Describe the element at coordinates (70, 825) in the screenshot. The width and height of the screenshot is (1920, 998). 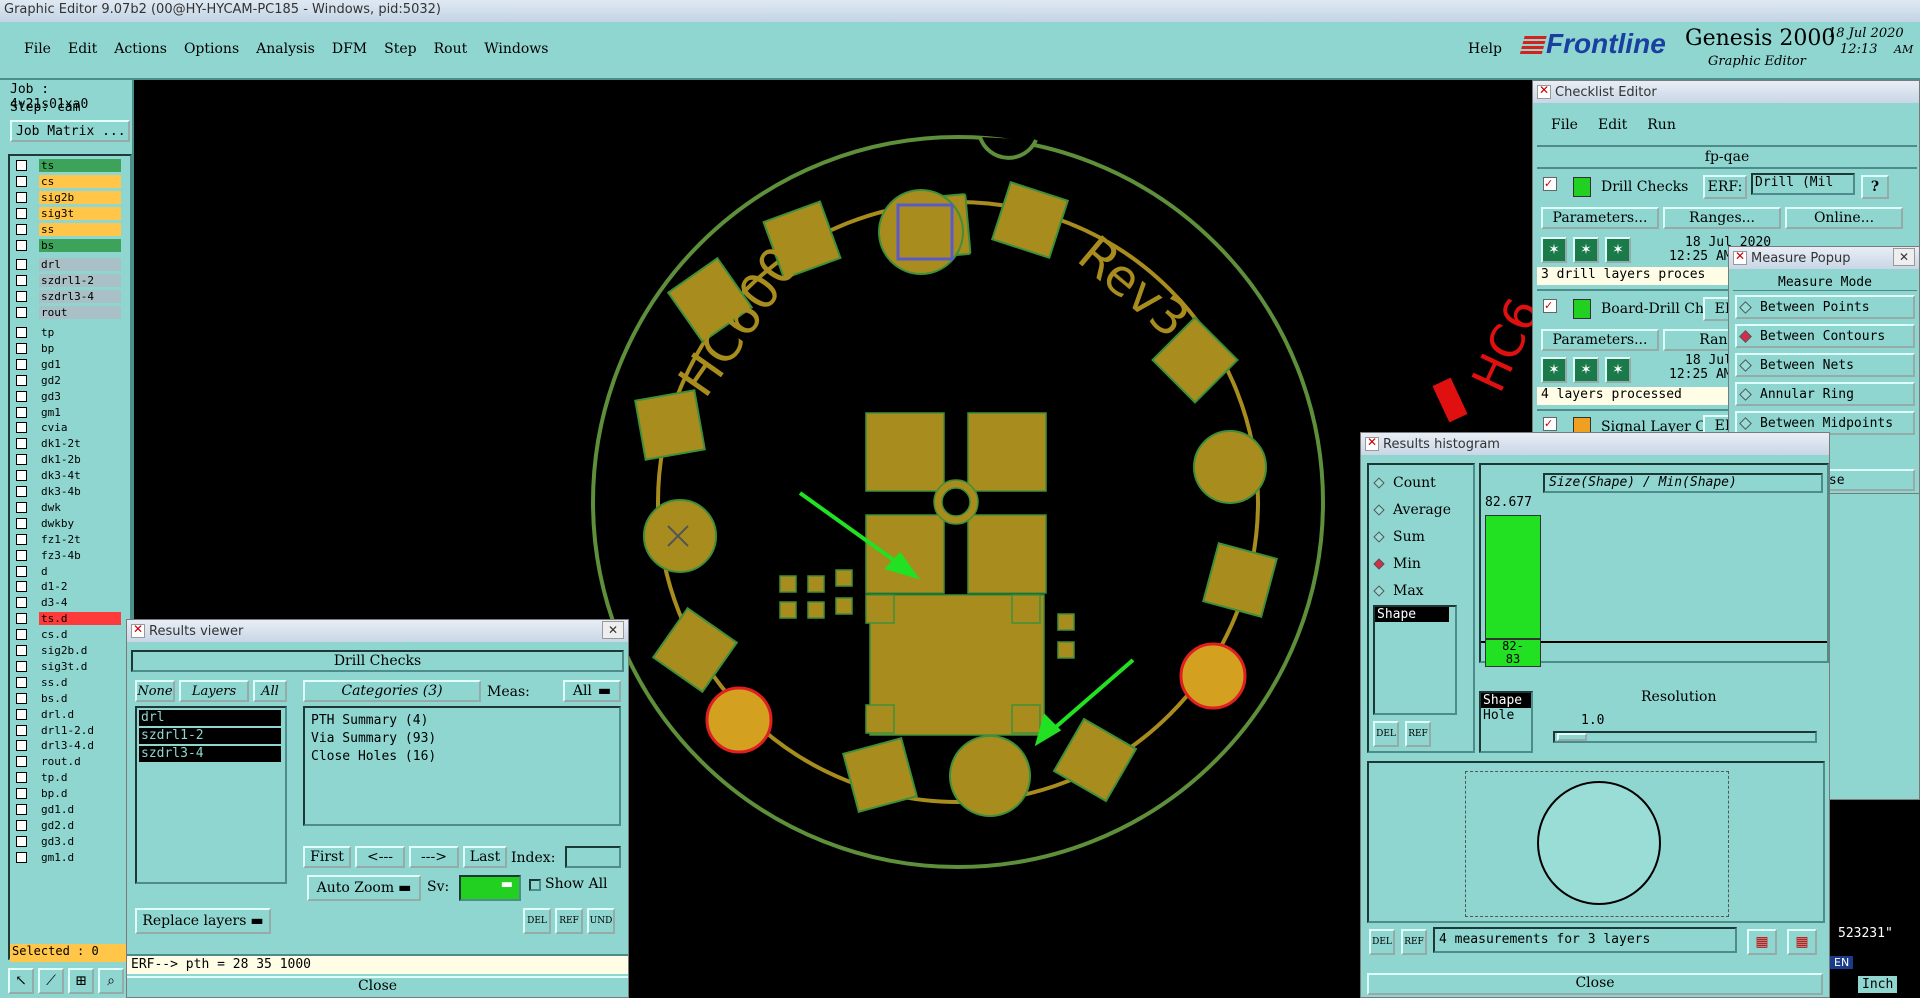
I see `layer-row: gd2.d` at that location.